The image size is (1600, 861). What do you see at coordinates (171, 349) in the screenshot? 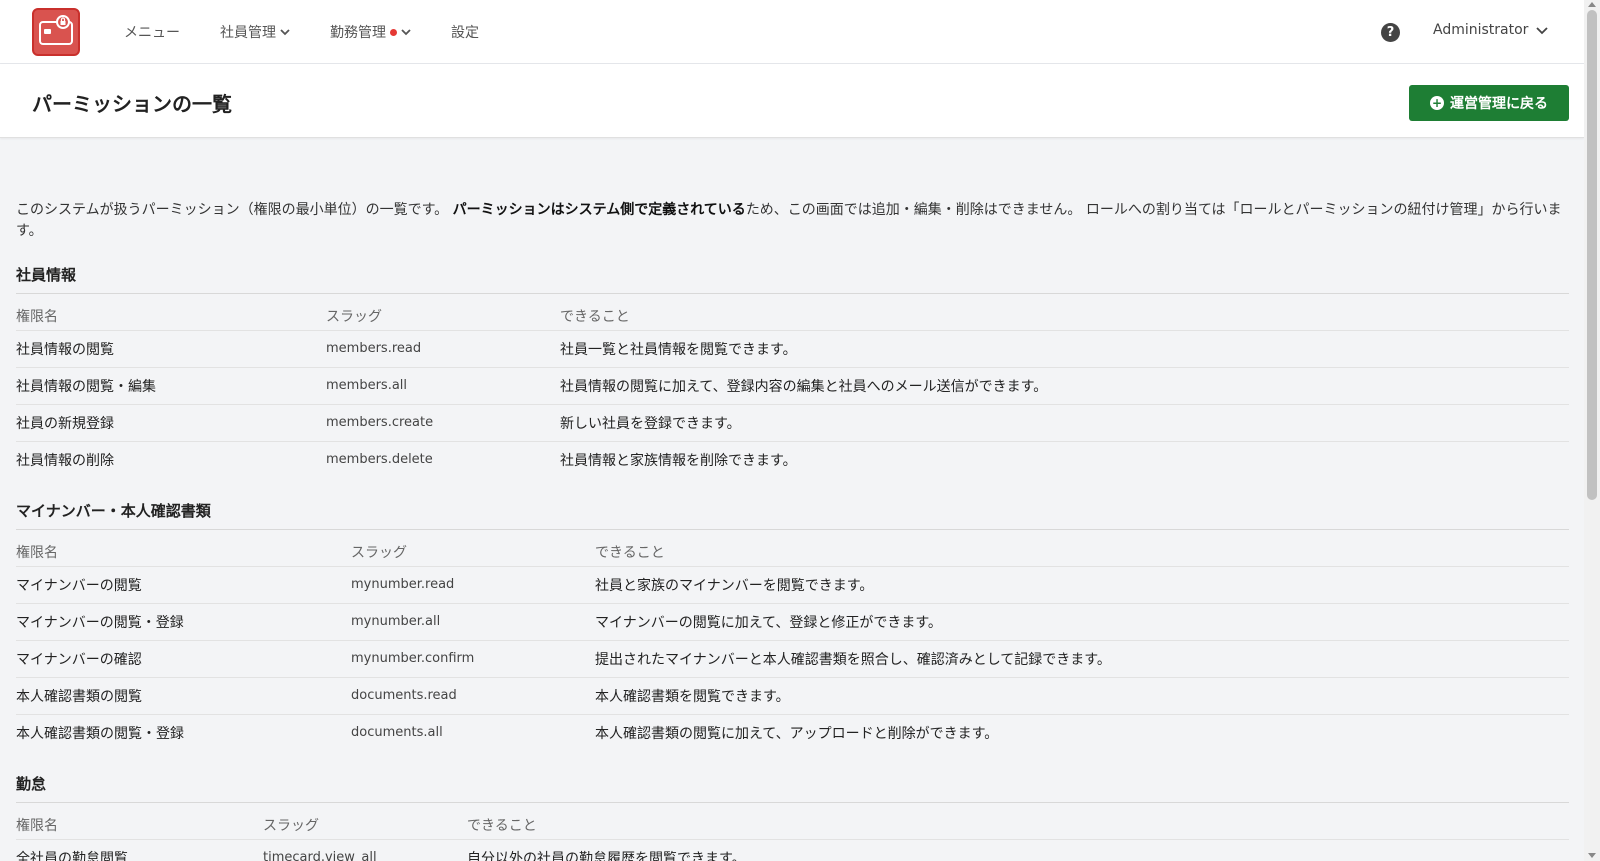
I see `cell-name: 社員情報の閲覧` at bounding box center [171, 349].